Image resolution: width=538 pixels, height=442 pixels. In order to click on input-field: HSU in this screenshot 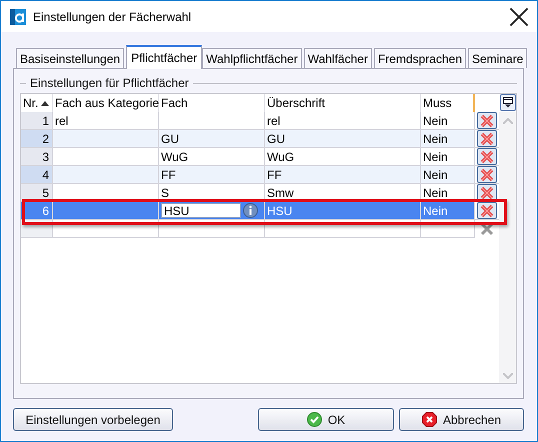, I will do `click(201, 210)`.